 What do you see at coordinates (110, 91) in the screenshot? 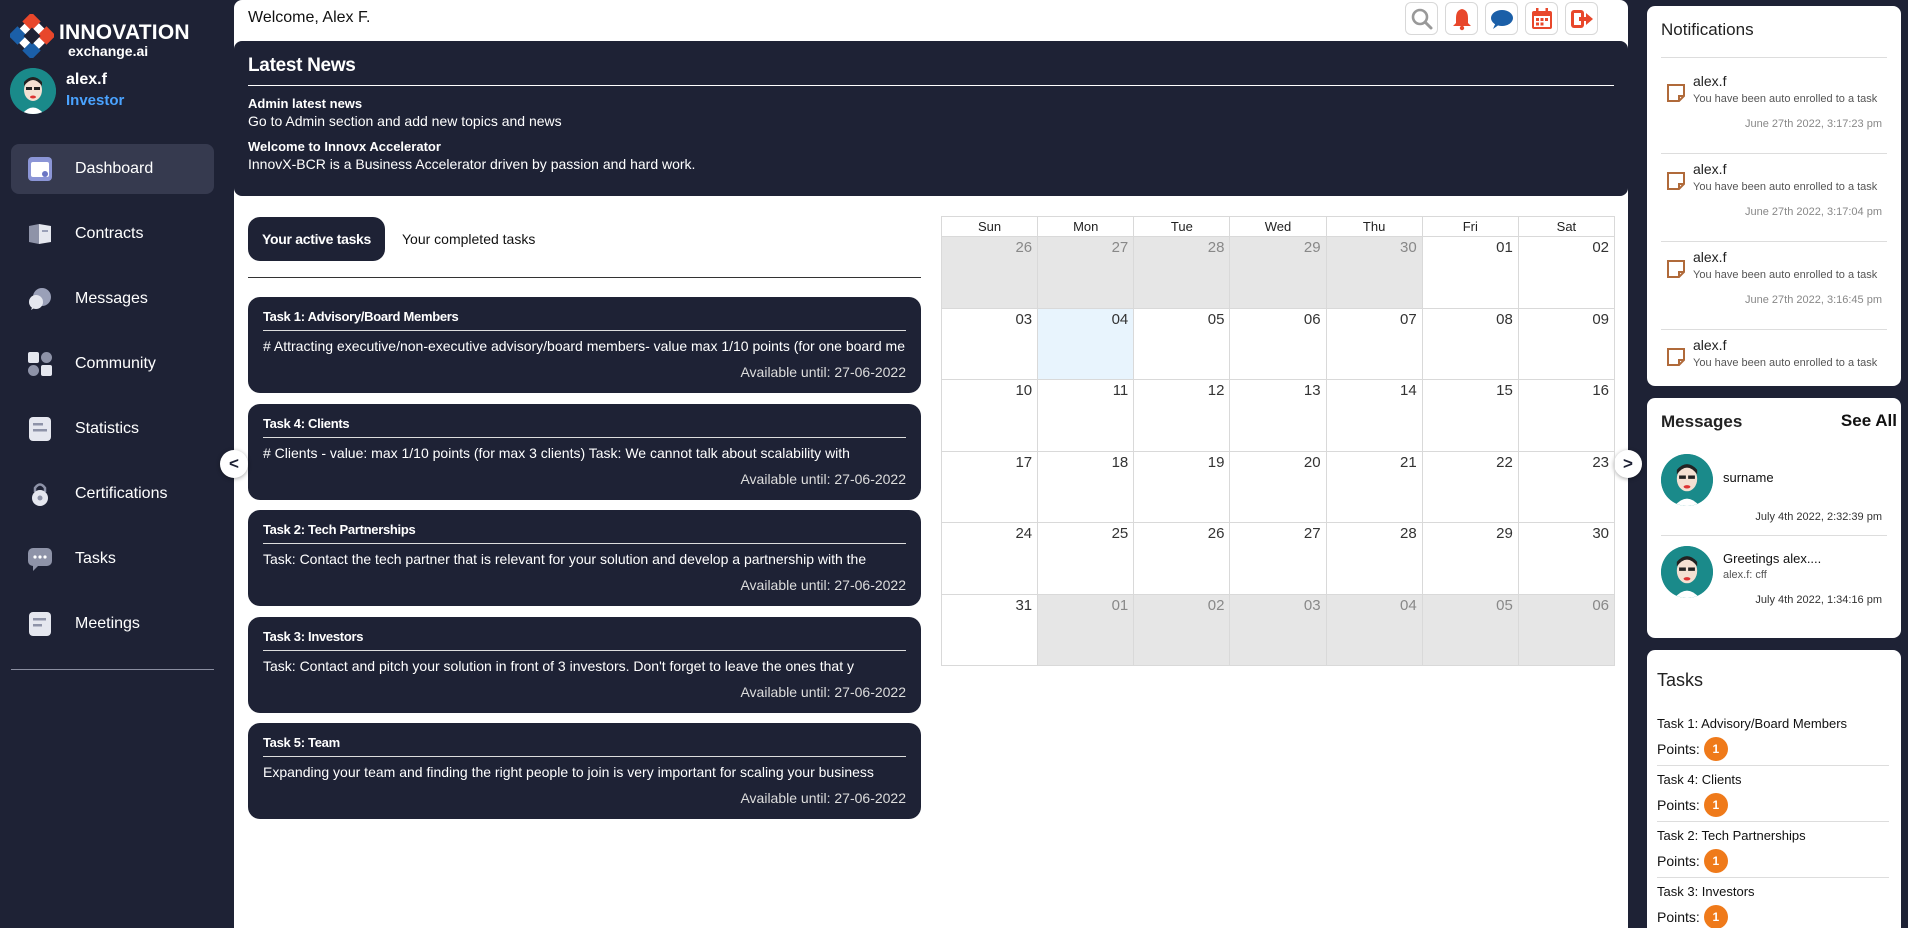
I see `user-profile: alex.f Investor` at bounding box center [110, 91].